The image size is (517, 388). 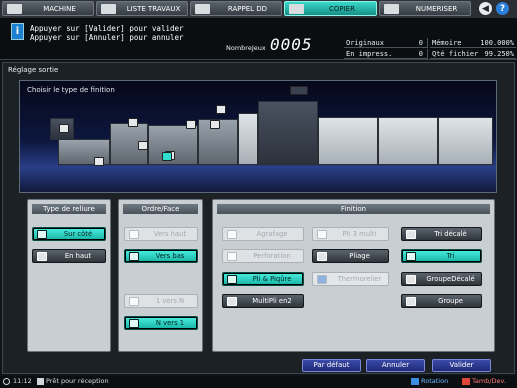 I want to click on screen-title: Réglage sortie, so click(x=33, y=70).